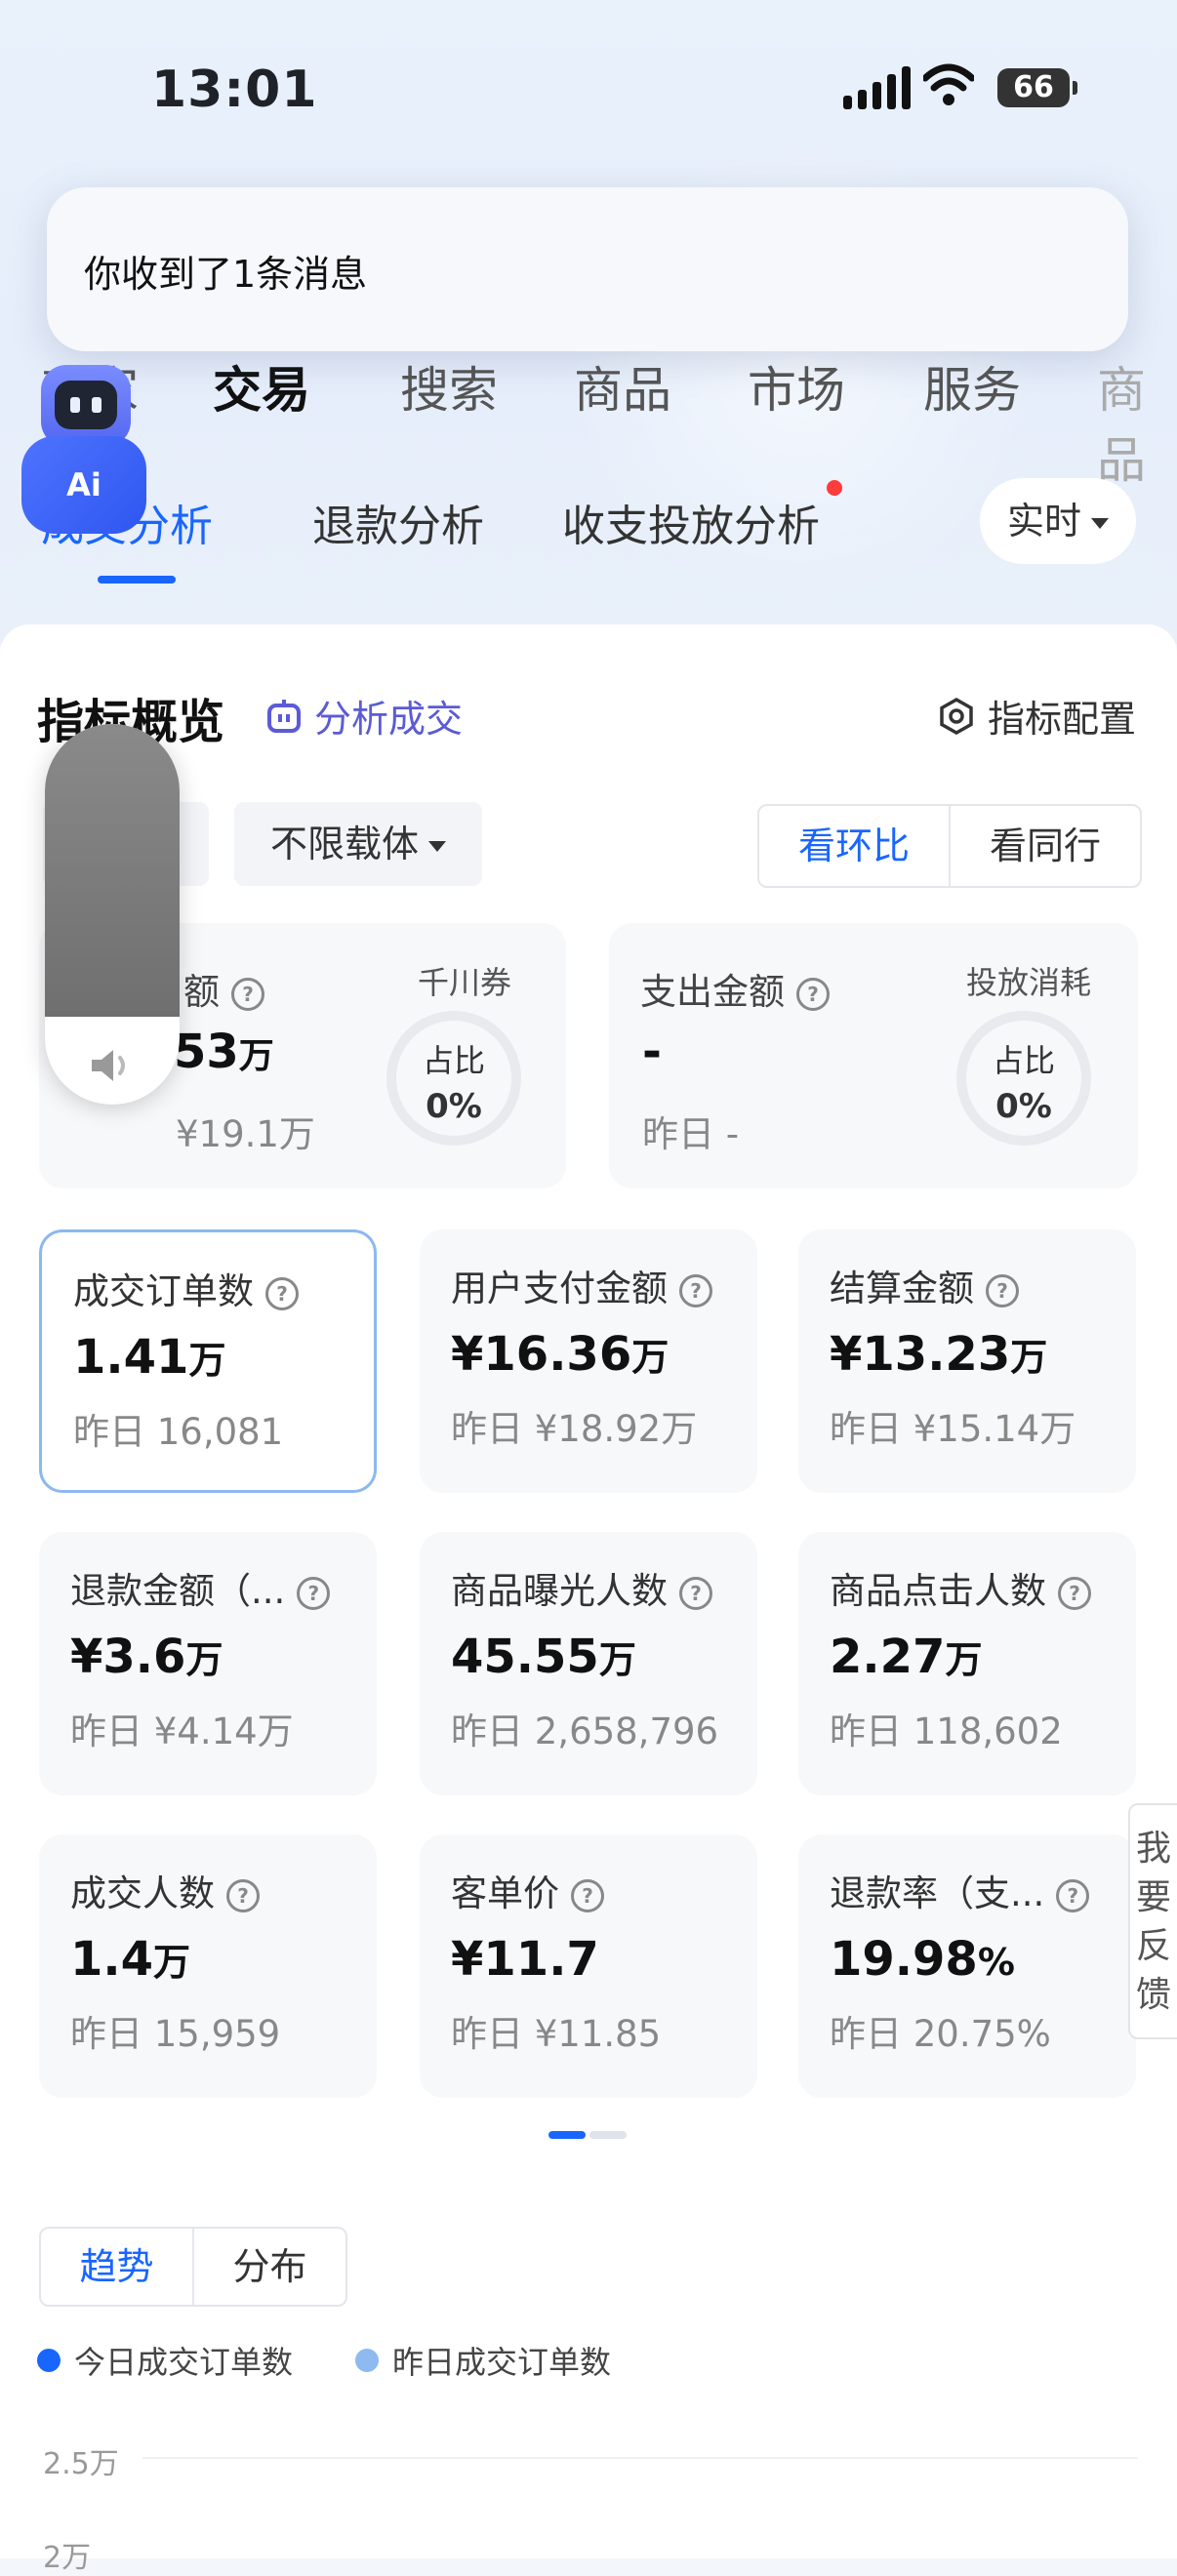 This screenshot has width=1177, height=2576. I want to click on metric-value: ¥11.7, so click(525, 1959).